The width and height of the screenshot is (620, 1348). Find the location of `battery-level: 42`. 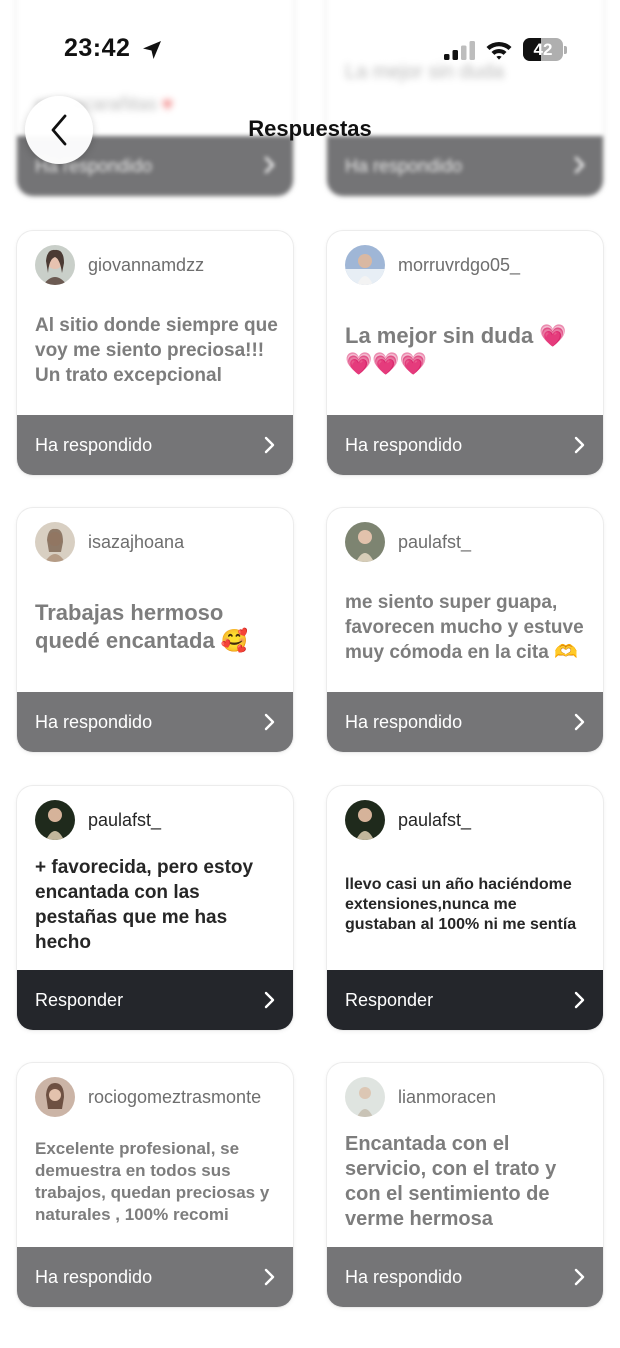

battery-level: 42 is located at coordinates (543, 49).